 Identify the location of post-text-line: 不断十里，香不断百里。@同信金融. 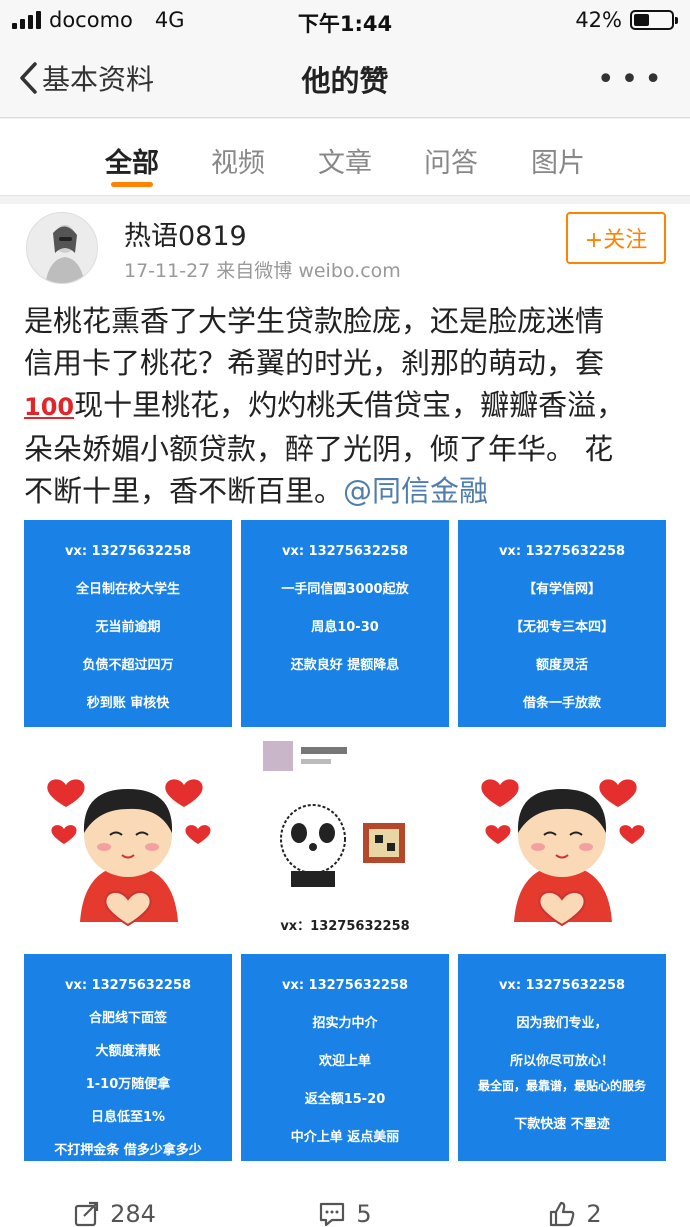
(347, 491).